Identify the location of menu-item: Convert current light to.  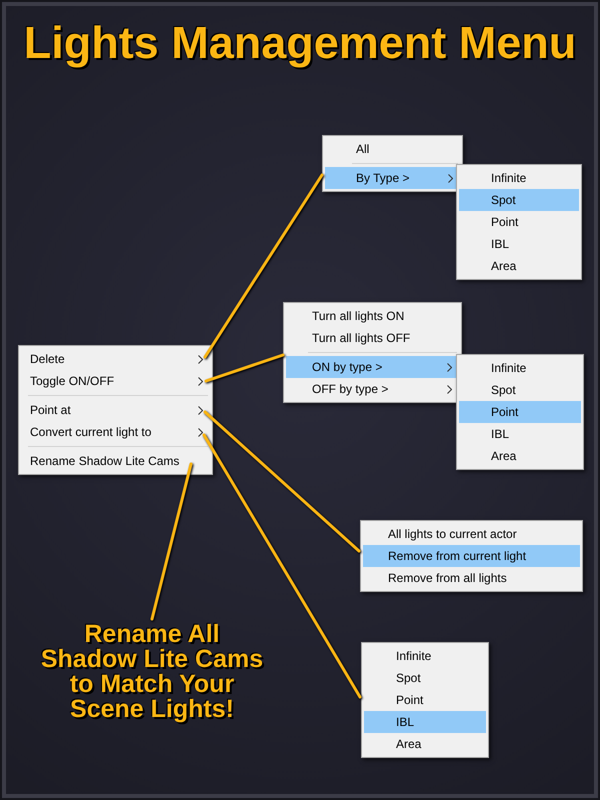
(115, 432).